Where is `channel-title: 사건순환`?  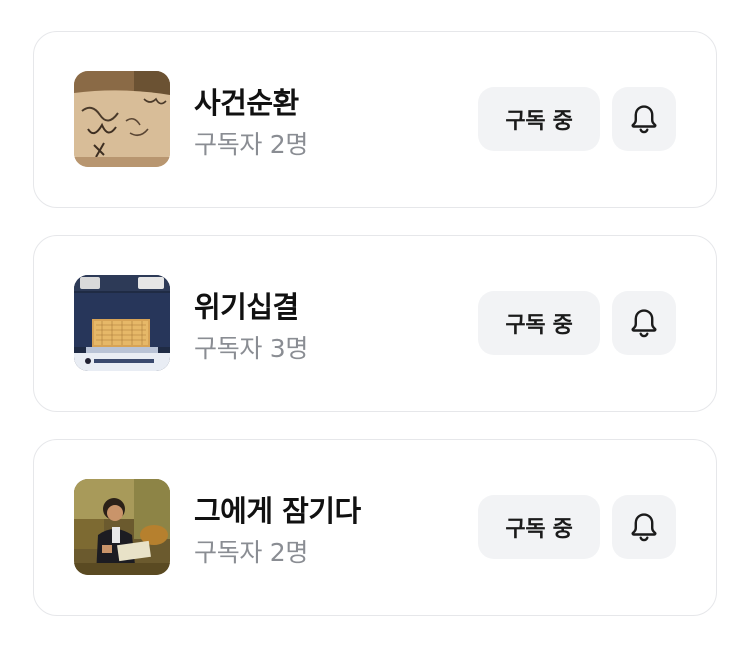
channel-title: 사건순환 is located at coordinates (246, 101).